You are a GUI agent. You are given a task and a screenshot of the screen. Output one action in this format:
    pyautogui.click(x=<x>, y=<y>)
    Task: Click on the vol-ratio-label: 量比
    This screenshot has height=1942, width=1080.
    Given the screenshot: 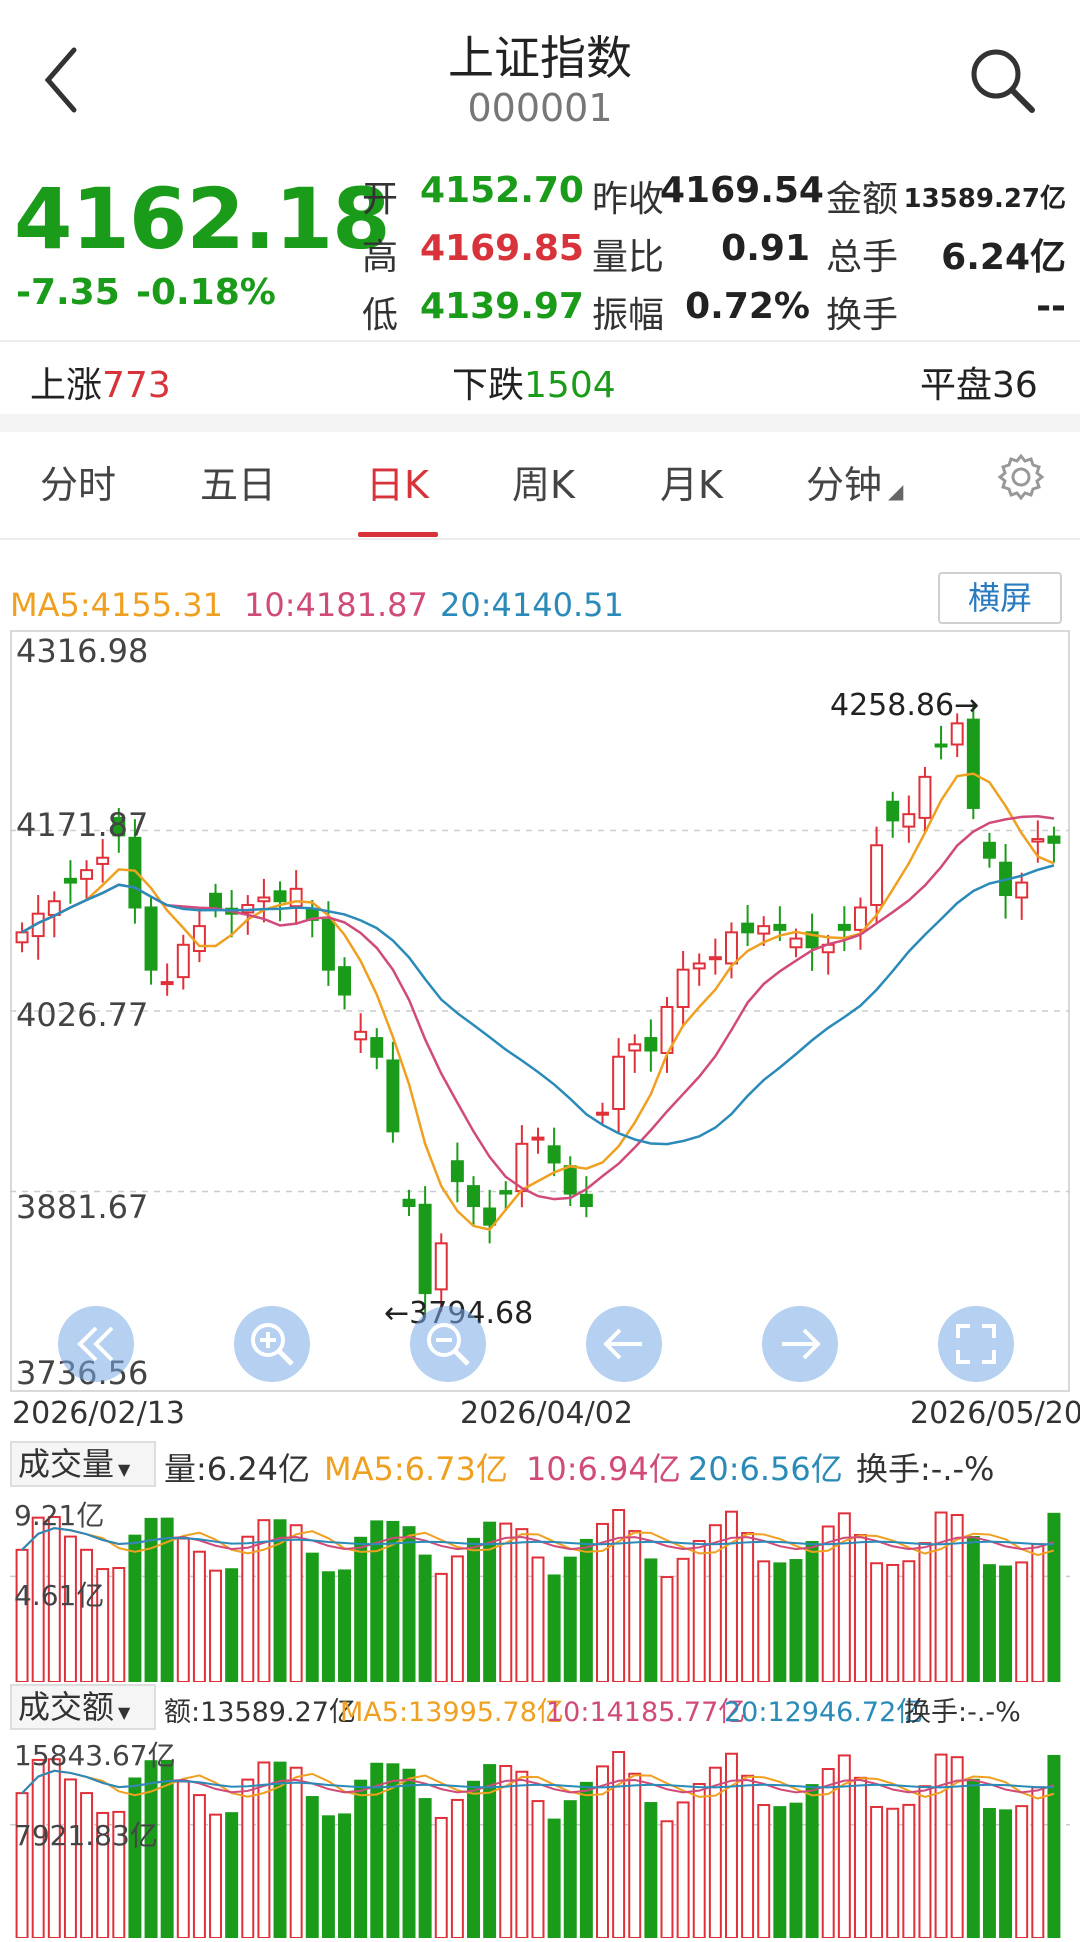 What is the action you would take?
    pyautogui.click(x=628, y=257)
    